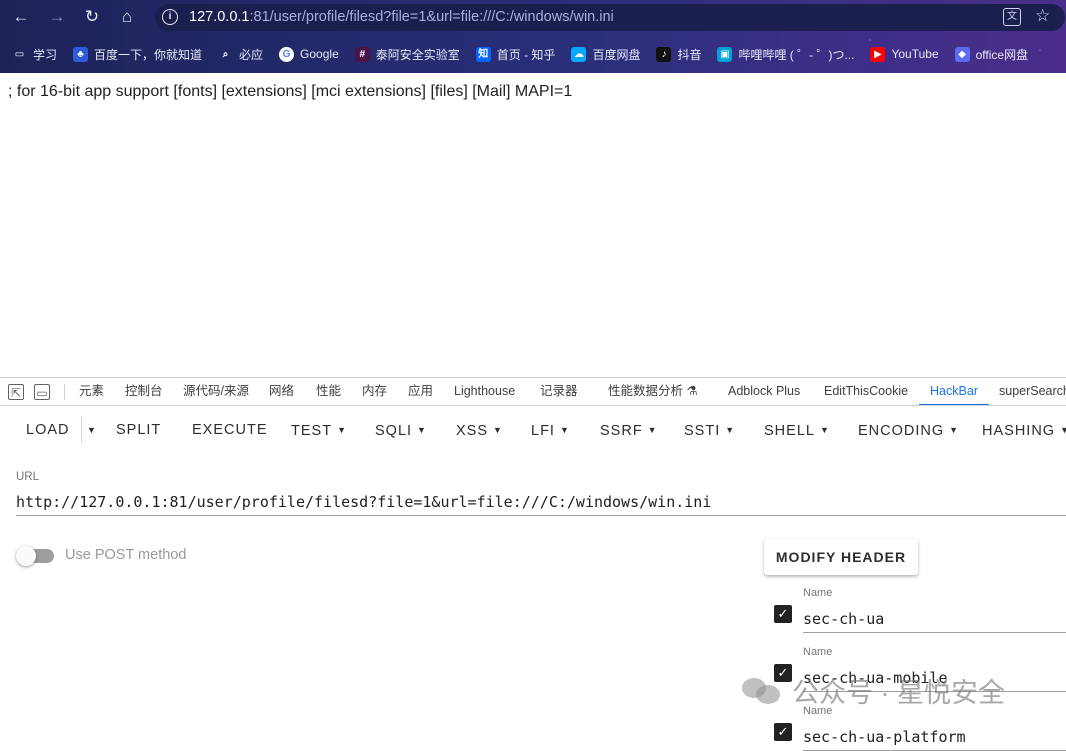 This screenshot has width=1066, height=751. I want to click on forward-arrow-icon: →, so click(57, 17).